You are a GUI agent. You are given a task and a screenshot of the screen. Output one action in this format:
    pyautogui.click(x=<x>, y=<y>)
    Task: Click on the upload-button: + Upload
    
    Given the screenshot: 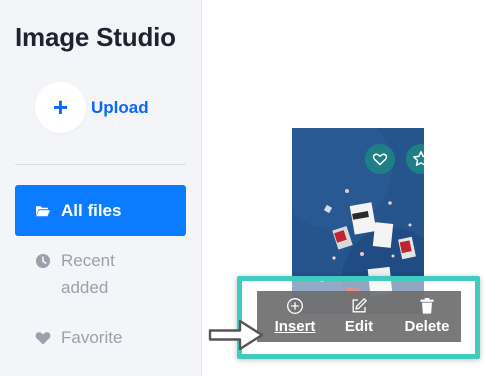 What is the action you would take?
    pyautogui.click(x=92, y=107)
    